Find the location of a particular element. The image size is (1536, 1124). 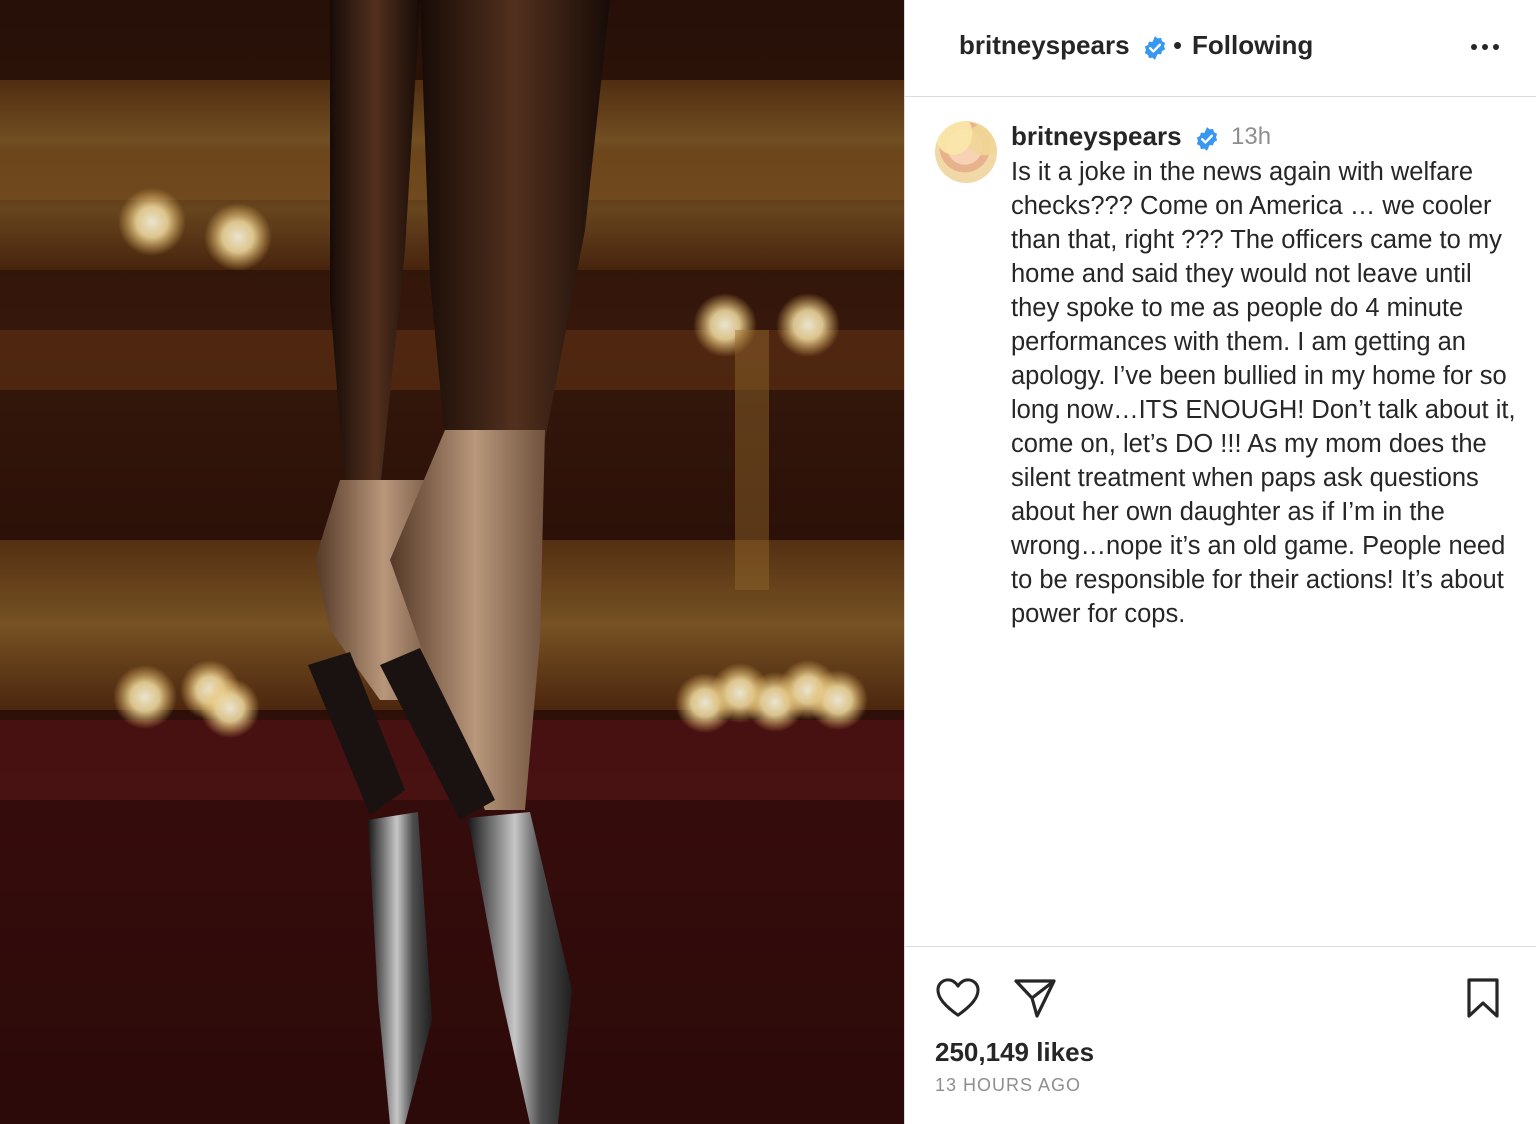

more-options-icon is located at coordinates (1485, 47).